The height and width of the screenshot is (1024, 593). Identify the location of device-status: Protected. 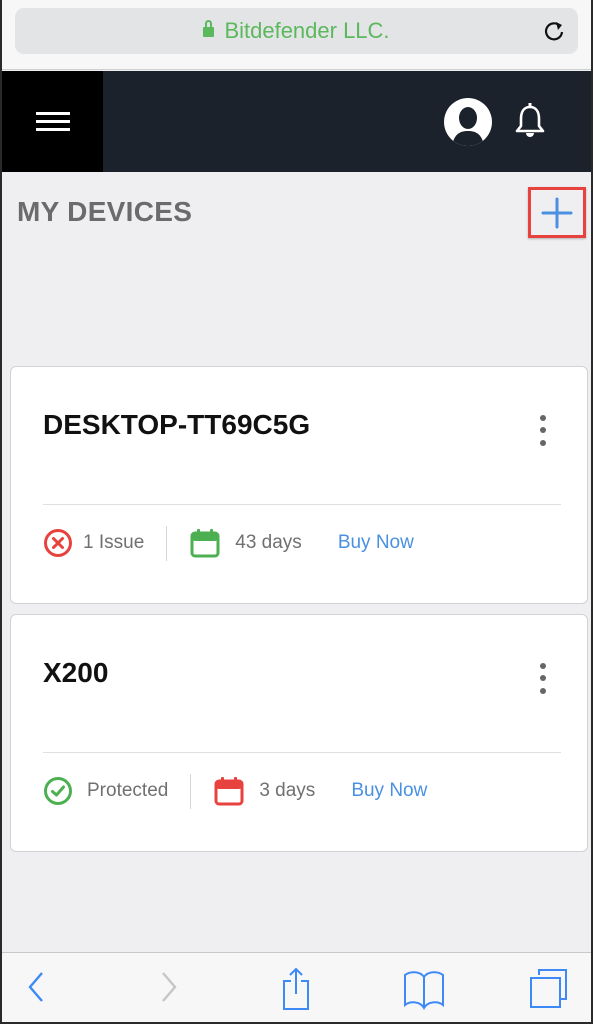
(128, 790).